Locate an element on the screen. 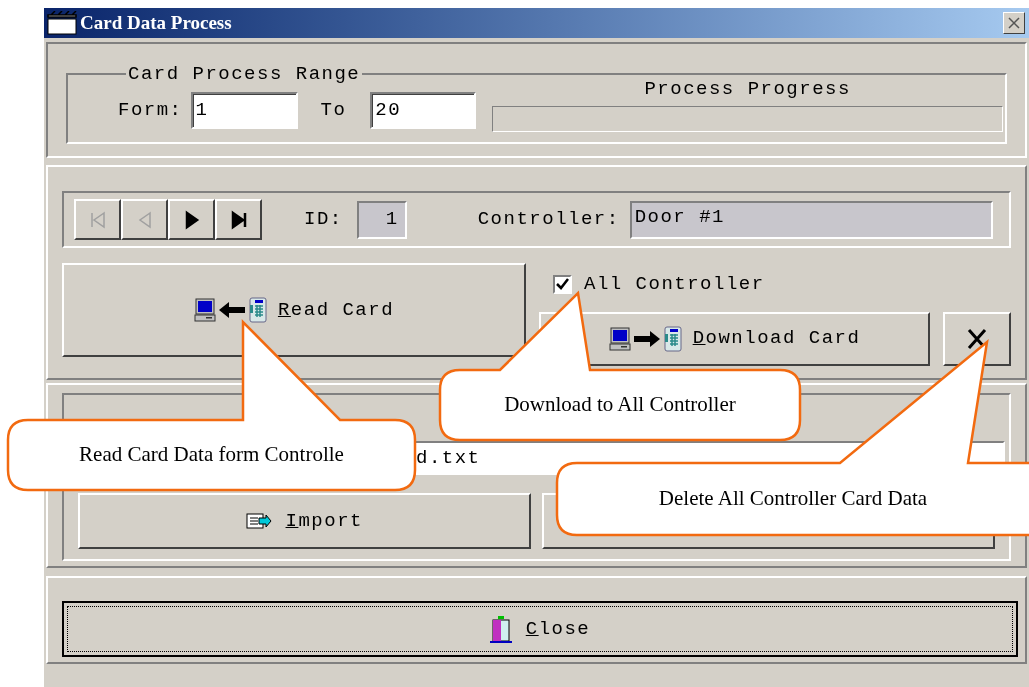 The image size is (1029, 687). check-icon is located at coordinates (562, 284).